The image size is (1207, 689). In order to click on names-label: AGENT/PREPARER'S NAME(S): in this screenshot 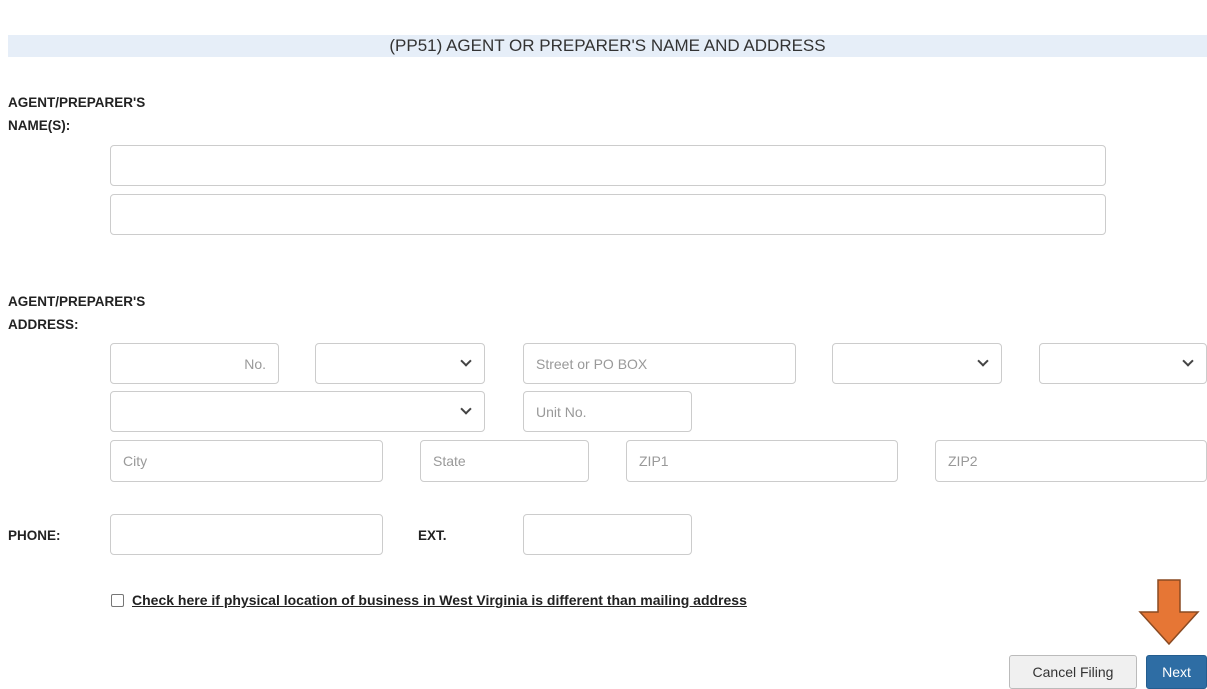, I will do `click(76, 114)`.